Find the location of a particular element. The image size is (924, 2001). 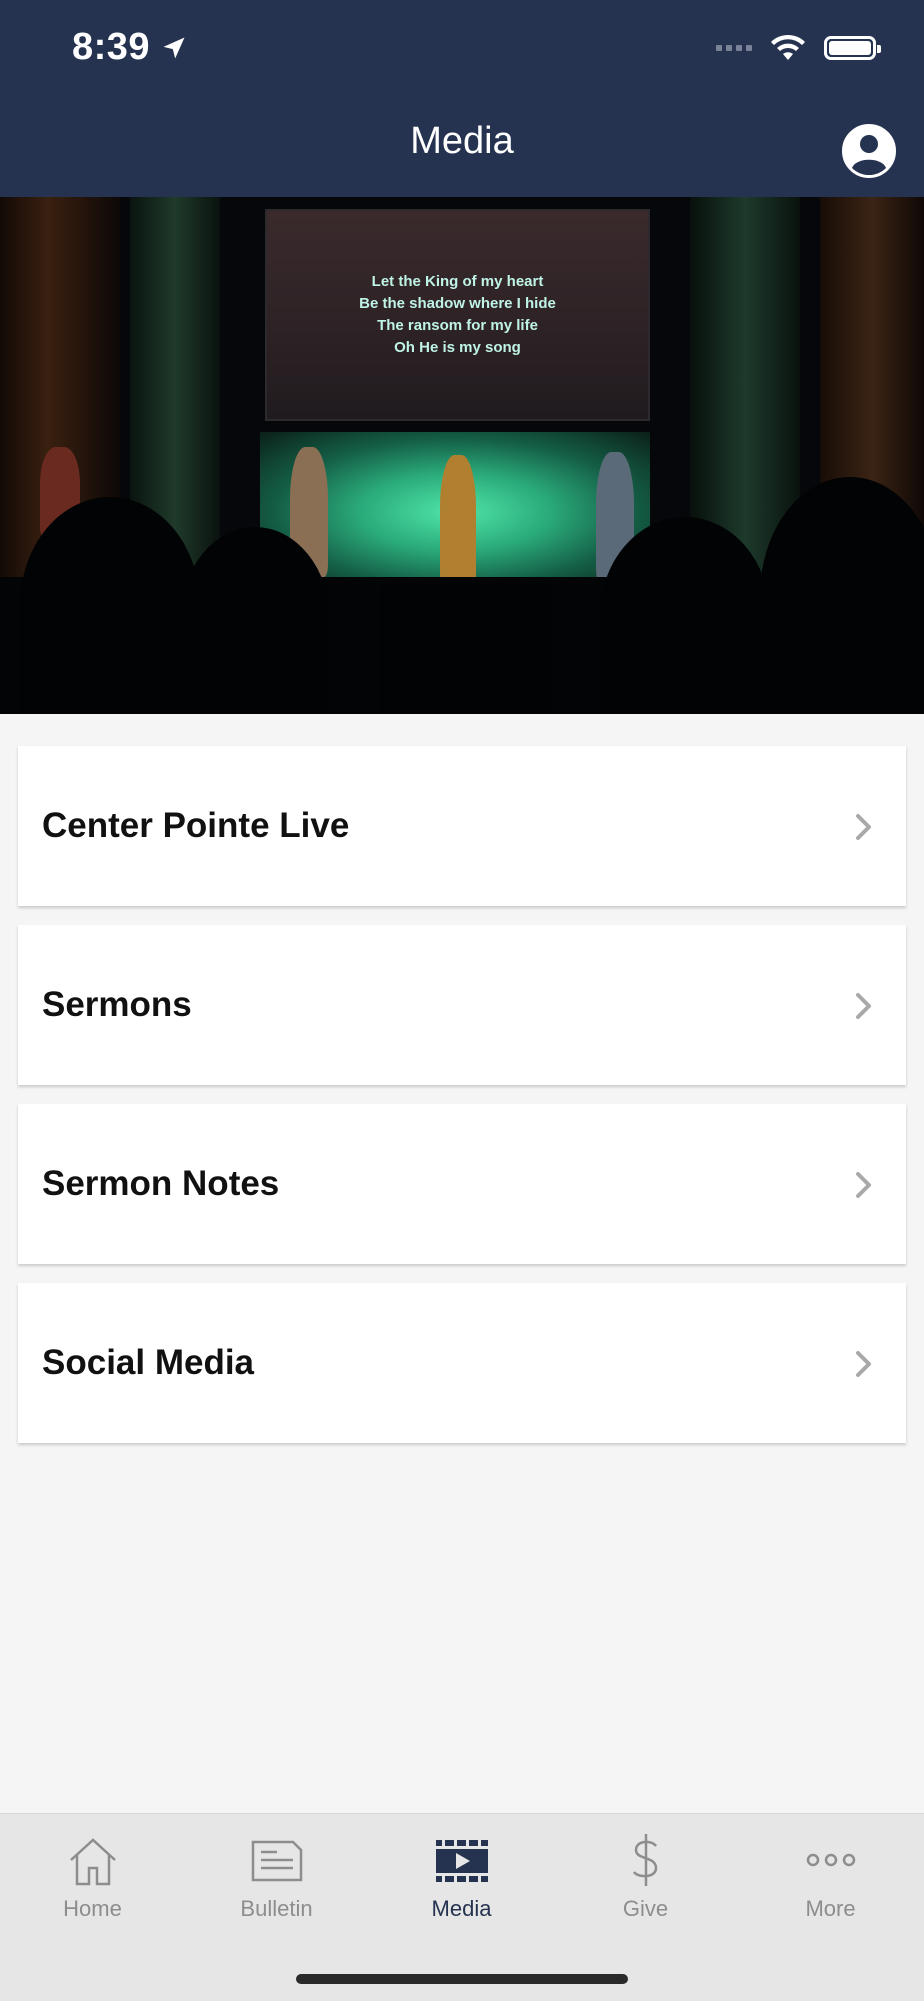

menu-item-sermon-notes: Sermon Notes is located at coordinates (462, 1184).